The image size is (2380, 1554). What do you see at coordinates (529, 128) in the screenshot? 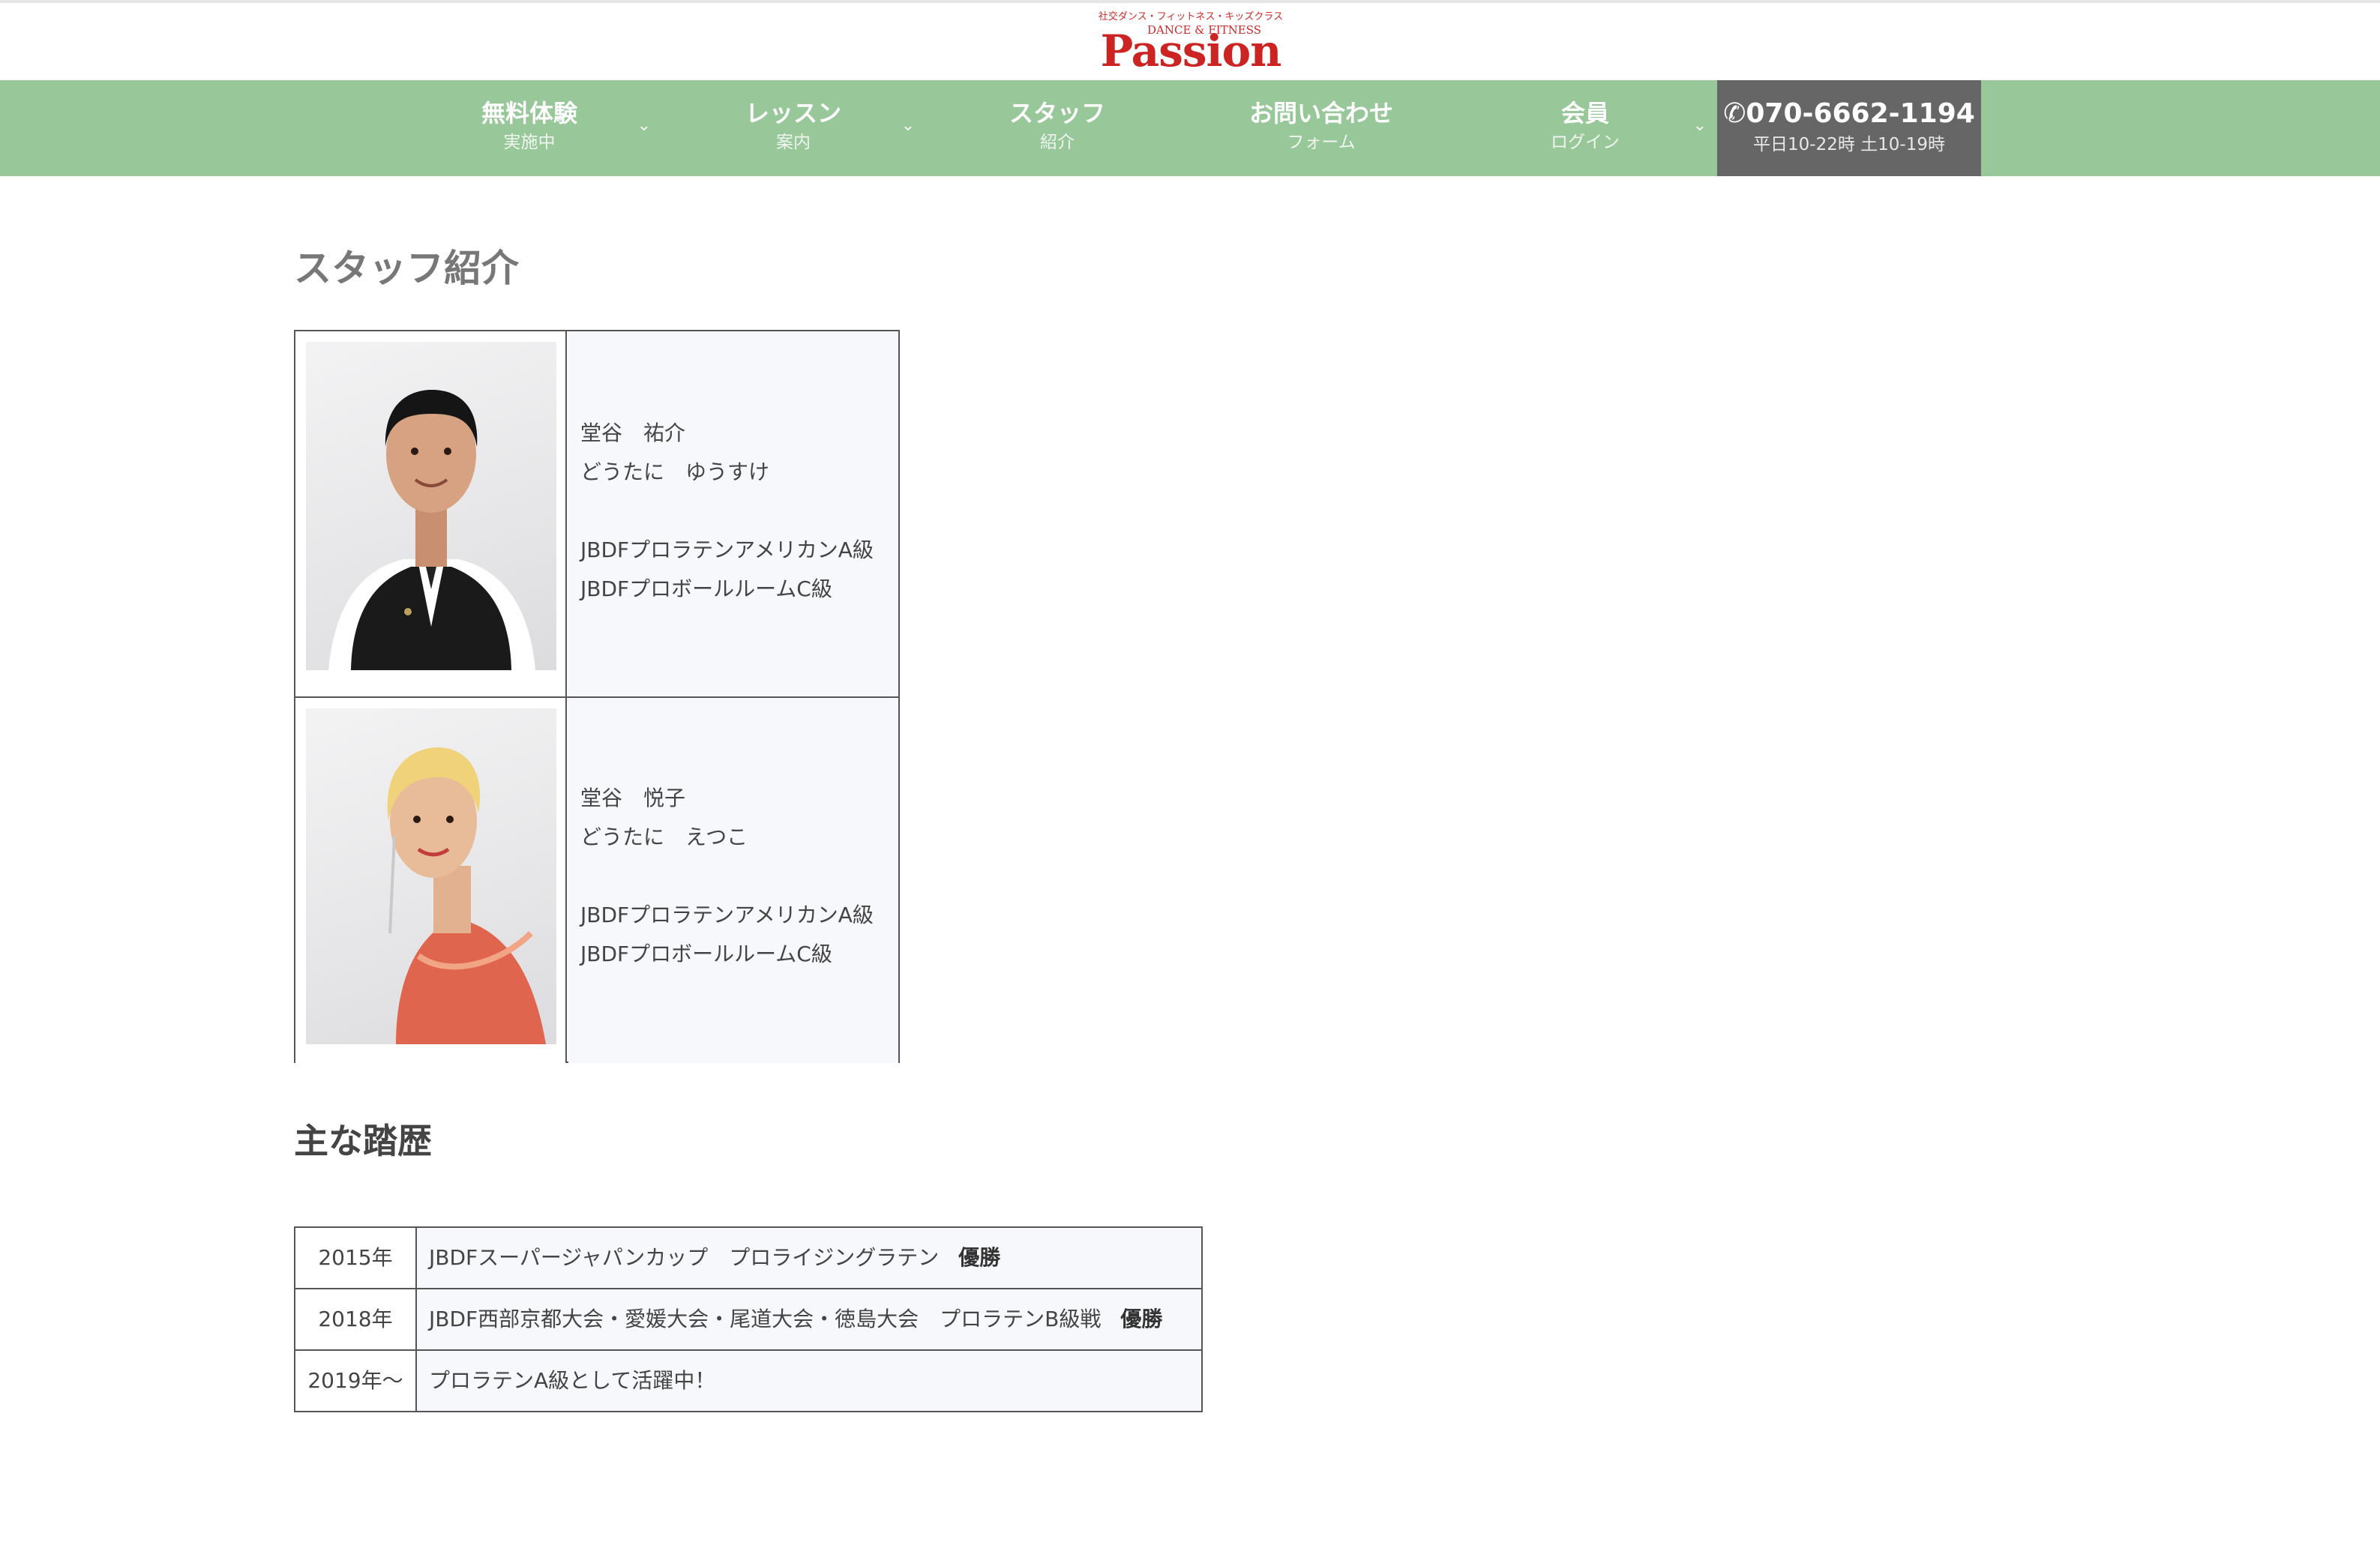
I see `nav-item-free-trial: 無料体験 実施中 ⌄` at bounding box center [529, 128].